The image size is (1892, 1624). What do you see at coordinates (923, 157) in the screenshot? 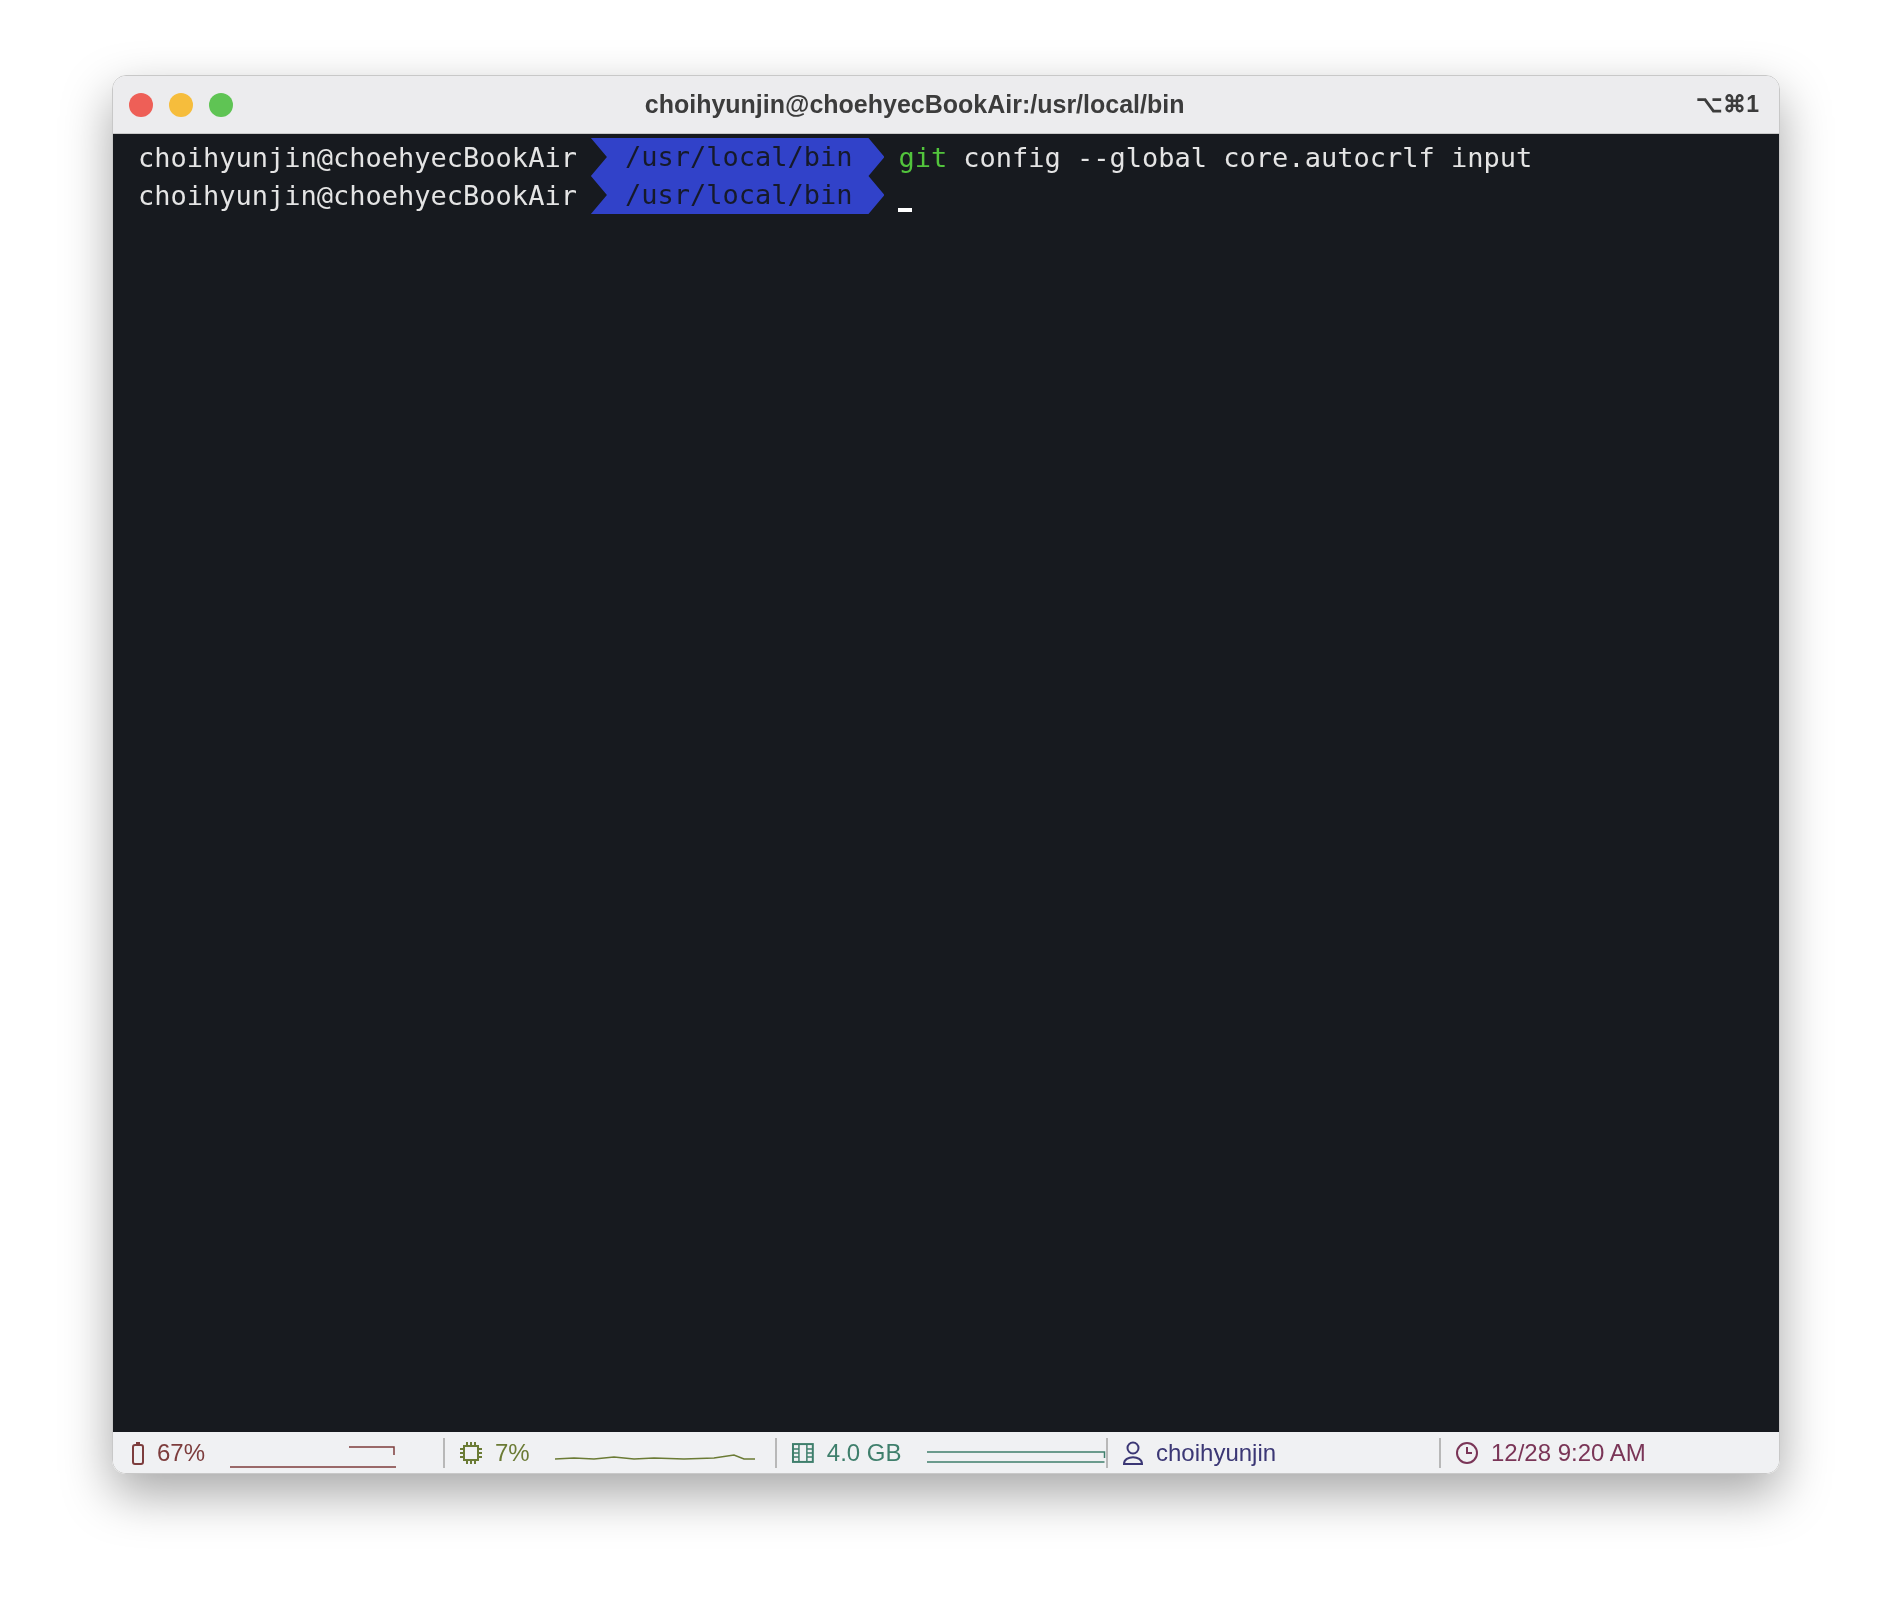
I see `command-name: git` at bounding box center [923, 157].